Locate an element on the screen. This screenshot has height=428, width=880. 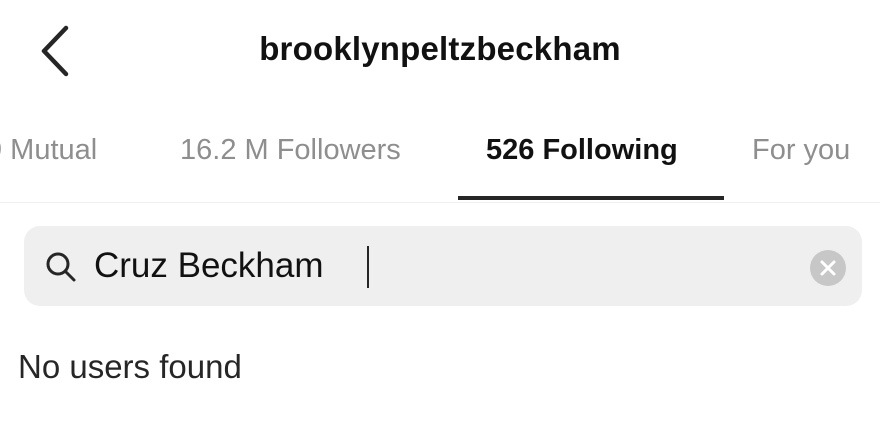
tab-followers: 16.2 M Followers is located at coordinates (290, 150).